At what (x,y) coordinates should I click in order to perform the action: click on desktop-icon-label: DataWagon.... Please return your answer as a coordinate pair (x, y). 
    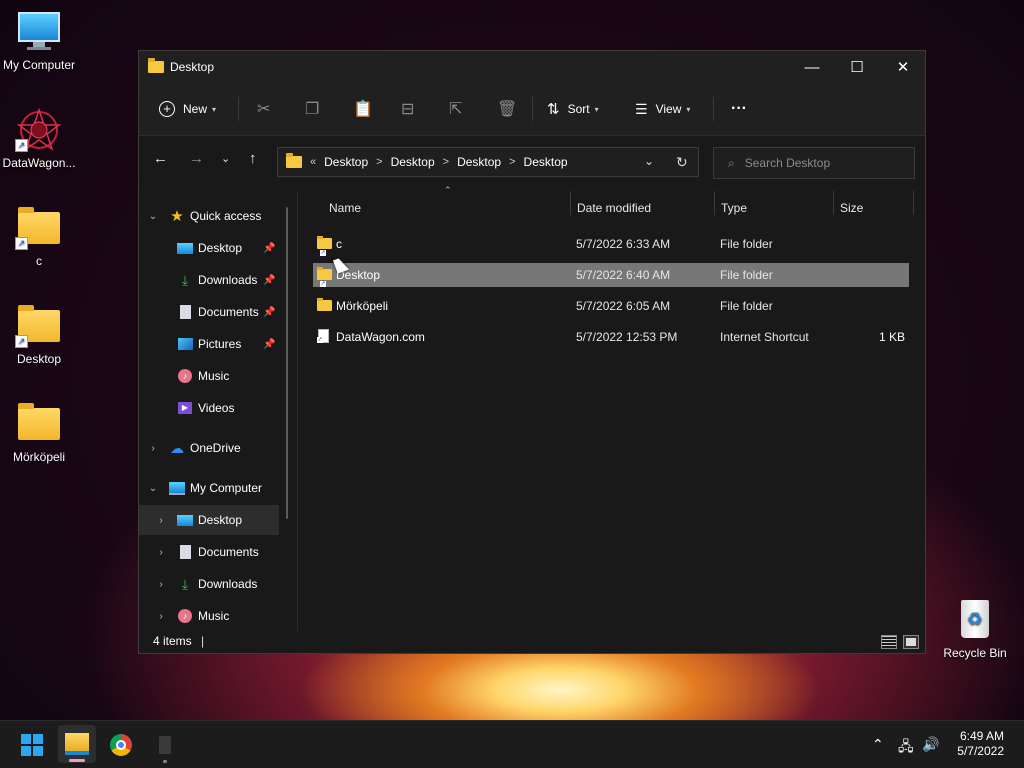
    Looking at the image, I should click on (39, 163).